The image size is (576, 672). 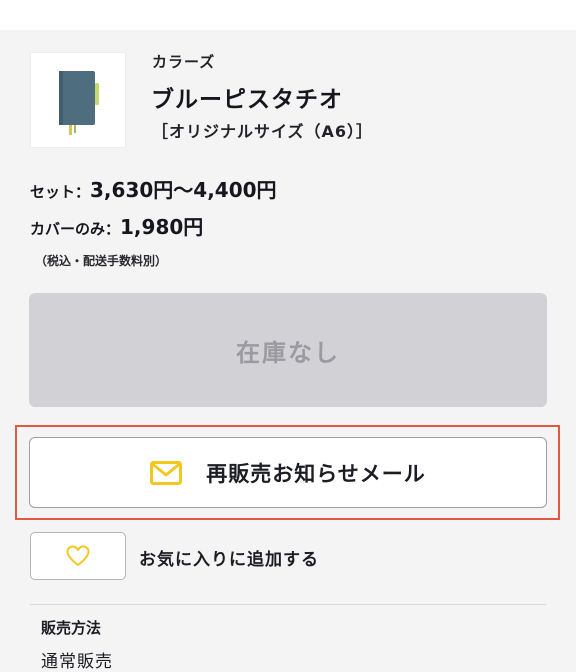 I want to click on sales-method-title: 販売方法, so click(x=71, y=628).